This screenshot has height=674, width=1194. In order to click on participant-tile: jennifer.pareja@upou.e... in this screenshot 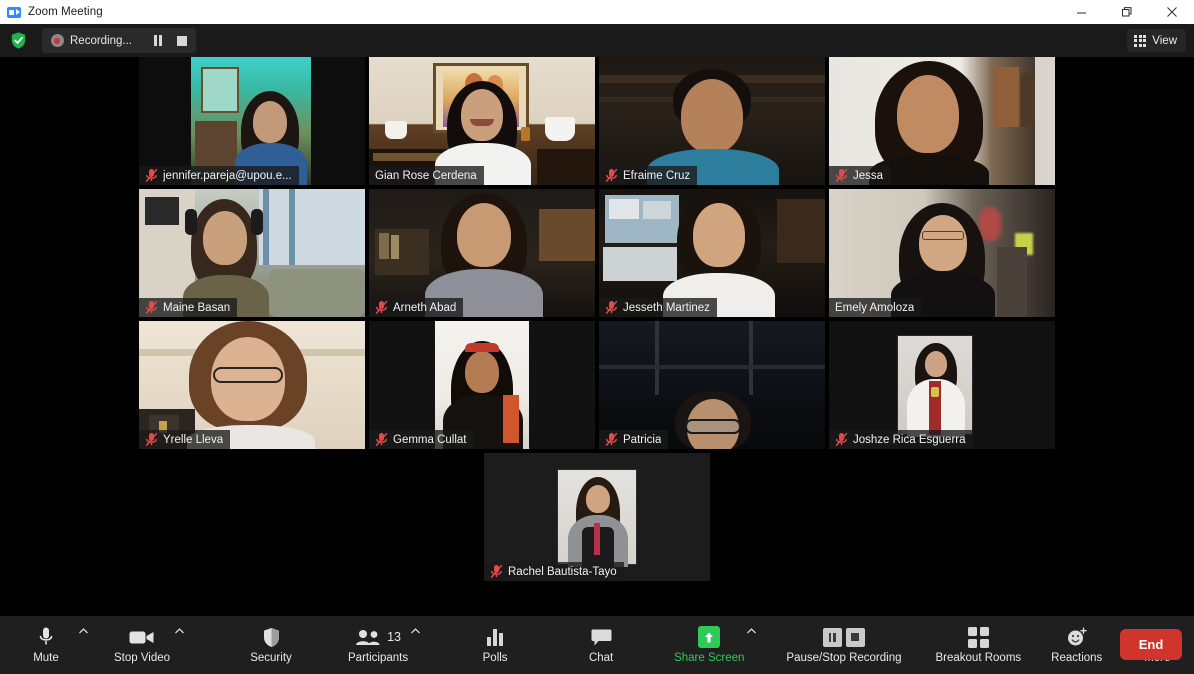, I will do `click(252, 121)`.